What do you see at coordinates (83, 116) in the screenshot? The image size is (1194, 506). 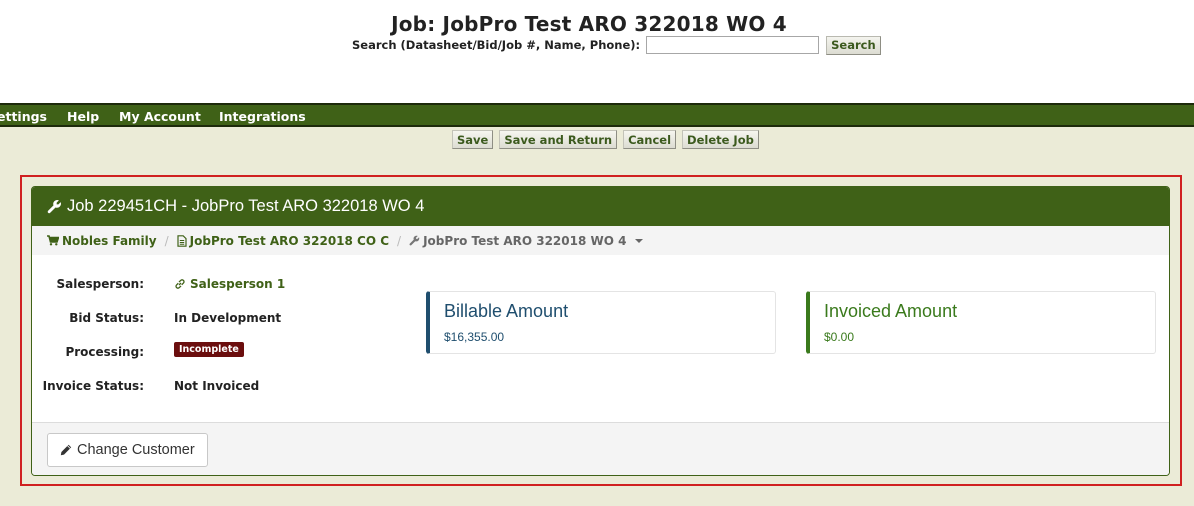 I see `nav-item-help: Help` at bounding box center [83, 116].